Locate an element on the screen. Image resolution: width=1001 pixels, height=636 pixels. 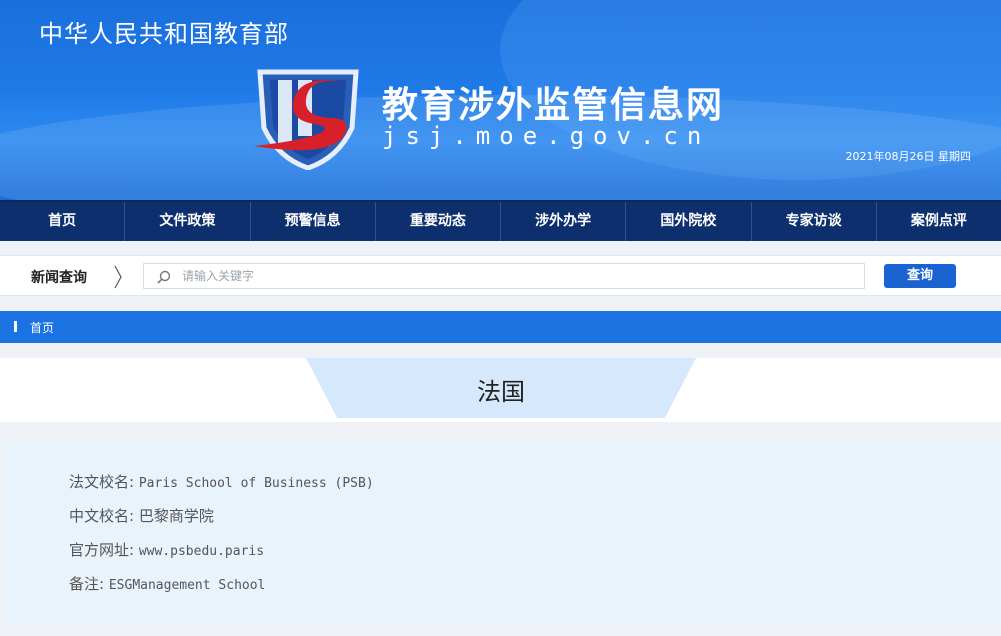
nav-case-reviews: 案例点评 is located at coordinates (939, 221).